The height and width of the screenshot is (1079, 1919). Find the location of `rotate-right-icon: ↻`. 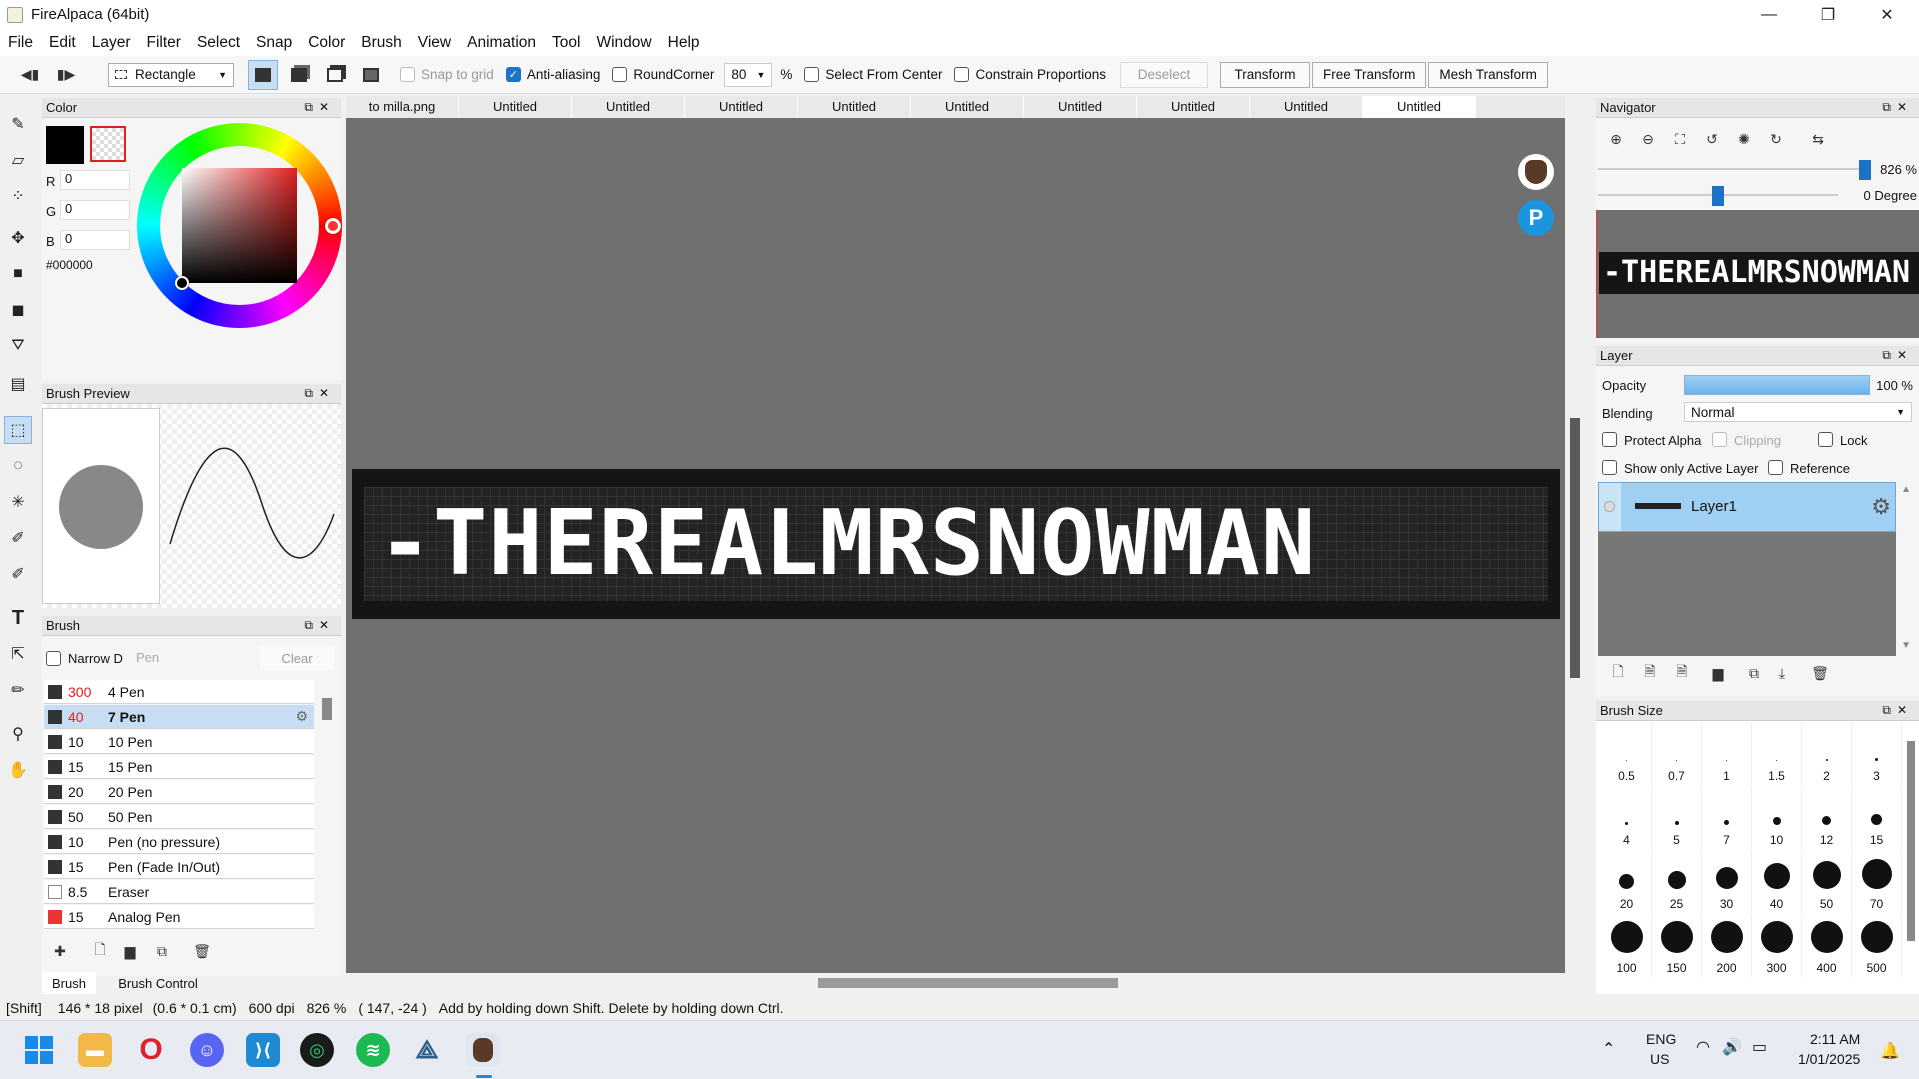

rotate-right-icon: ↻ is located at coordinates (1776, 139).